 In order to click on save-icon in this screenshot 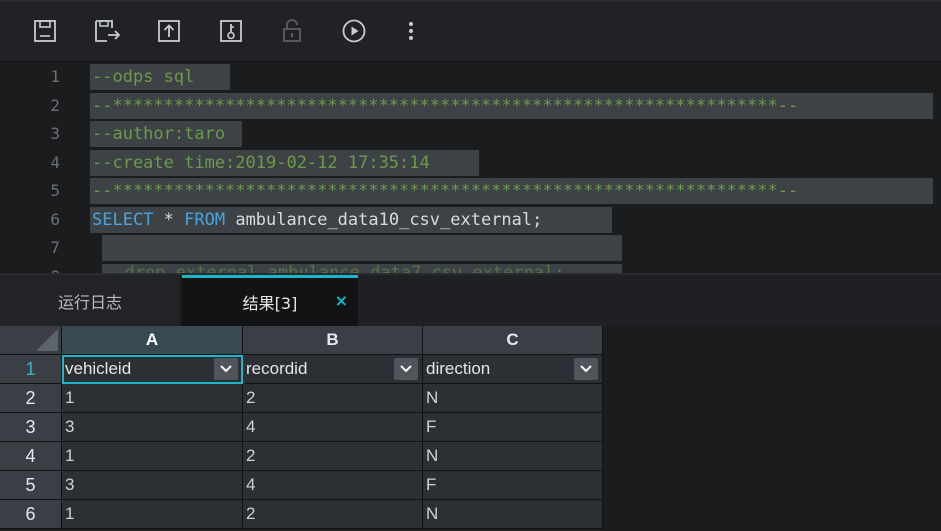, I will do `click(45, 31)`.